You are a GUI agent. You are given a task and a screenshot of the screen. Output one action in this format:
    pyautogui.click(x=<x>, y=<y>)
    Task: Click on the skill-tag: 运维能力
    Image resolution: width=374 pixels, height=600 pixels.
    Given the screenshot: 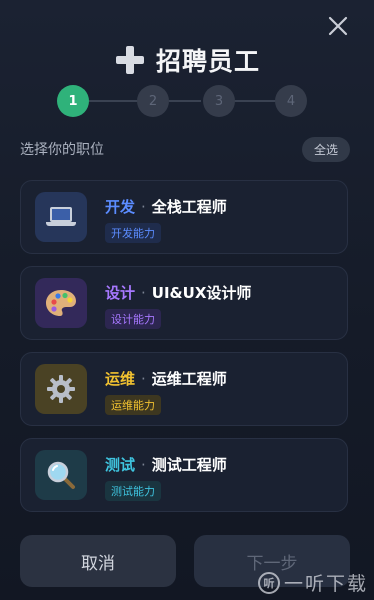 What is the action you would take?
    pyautogui.click(x=133, y=405)
    